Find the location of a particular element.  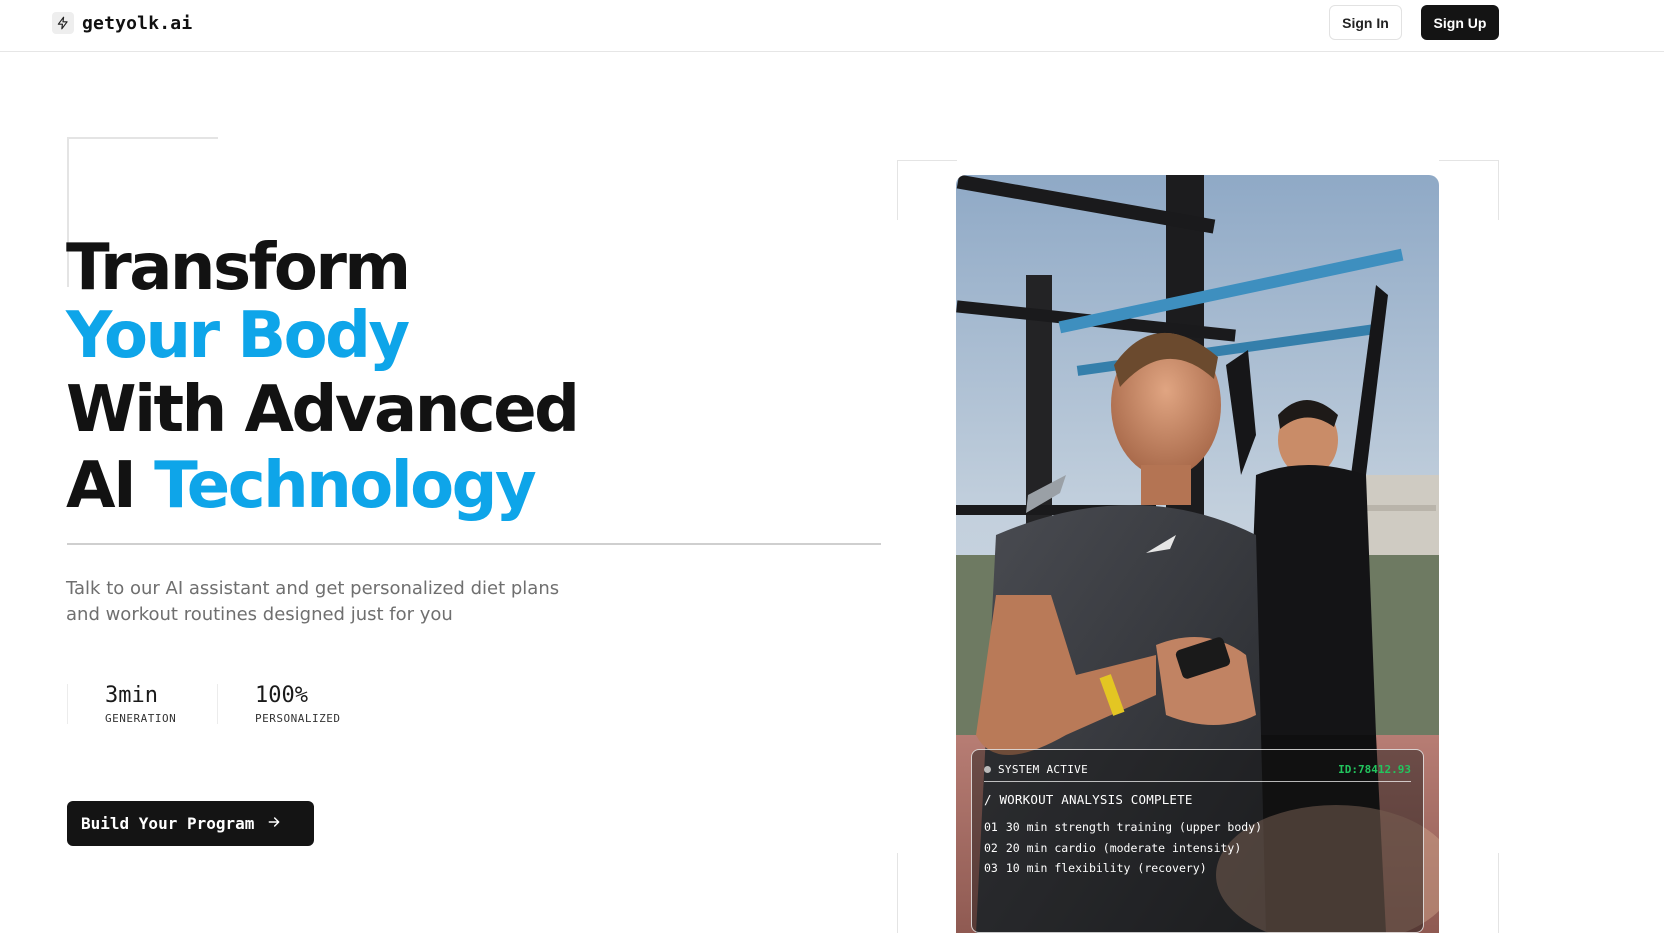

headline-line-3: With Advanced is located at coordinates (323, 410).